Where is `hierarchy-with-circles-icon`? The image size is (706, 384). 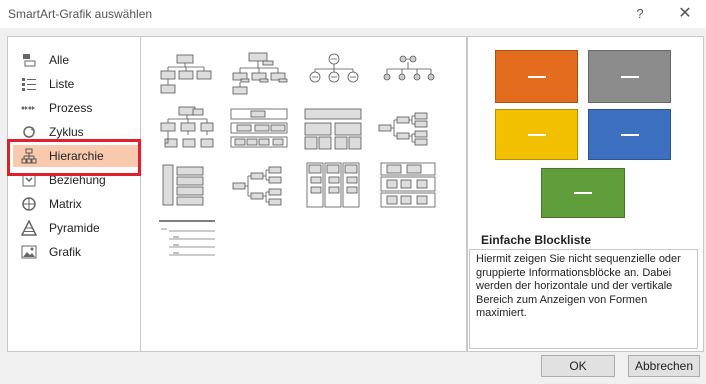
hierarchy-with-circles-icon is located at coordinates (409, 68).